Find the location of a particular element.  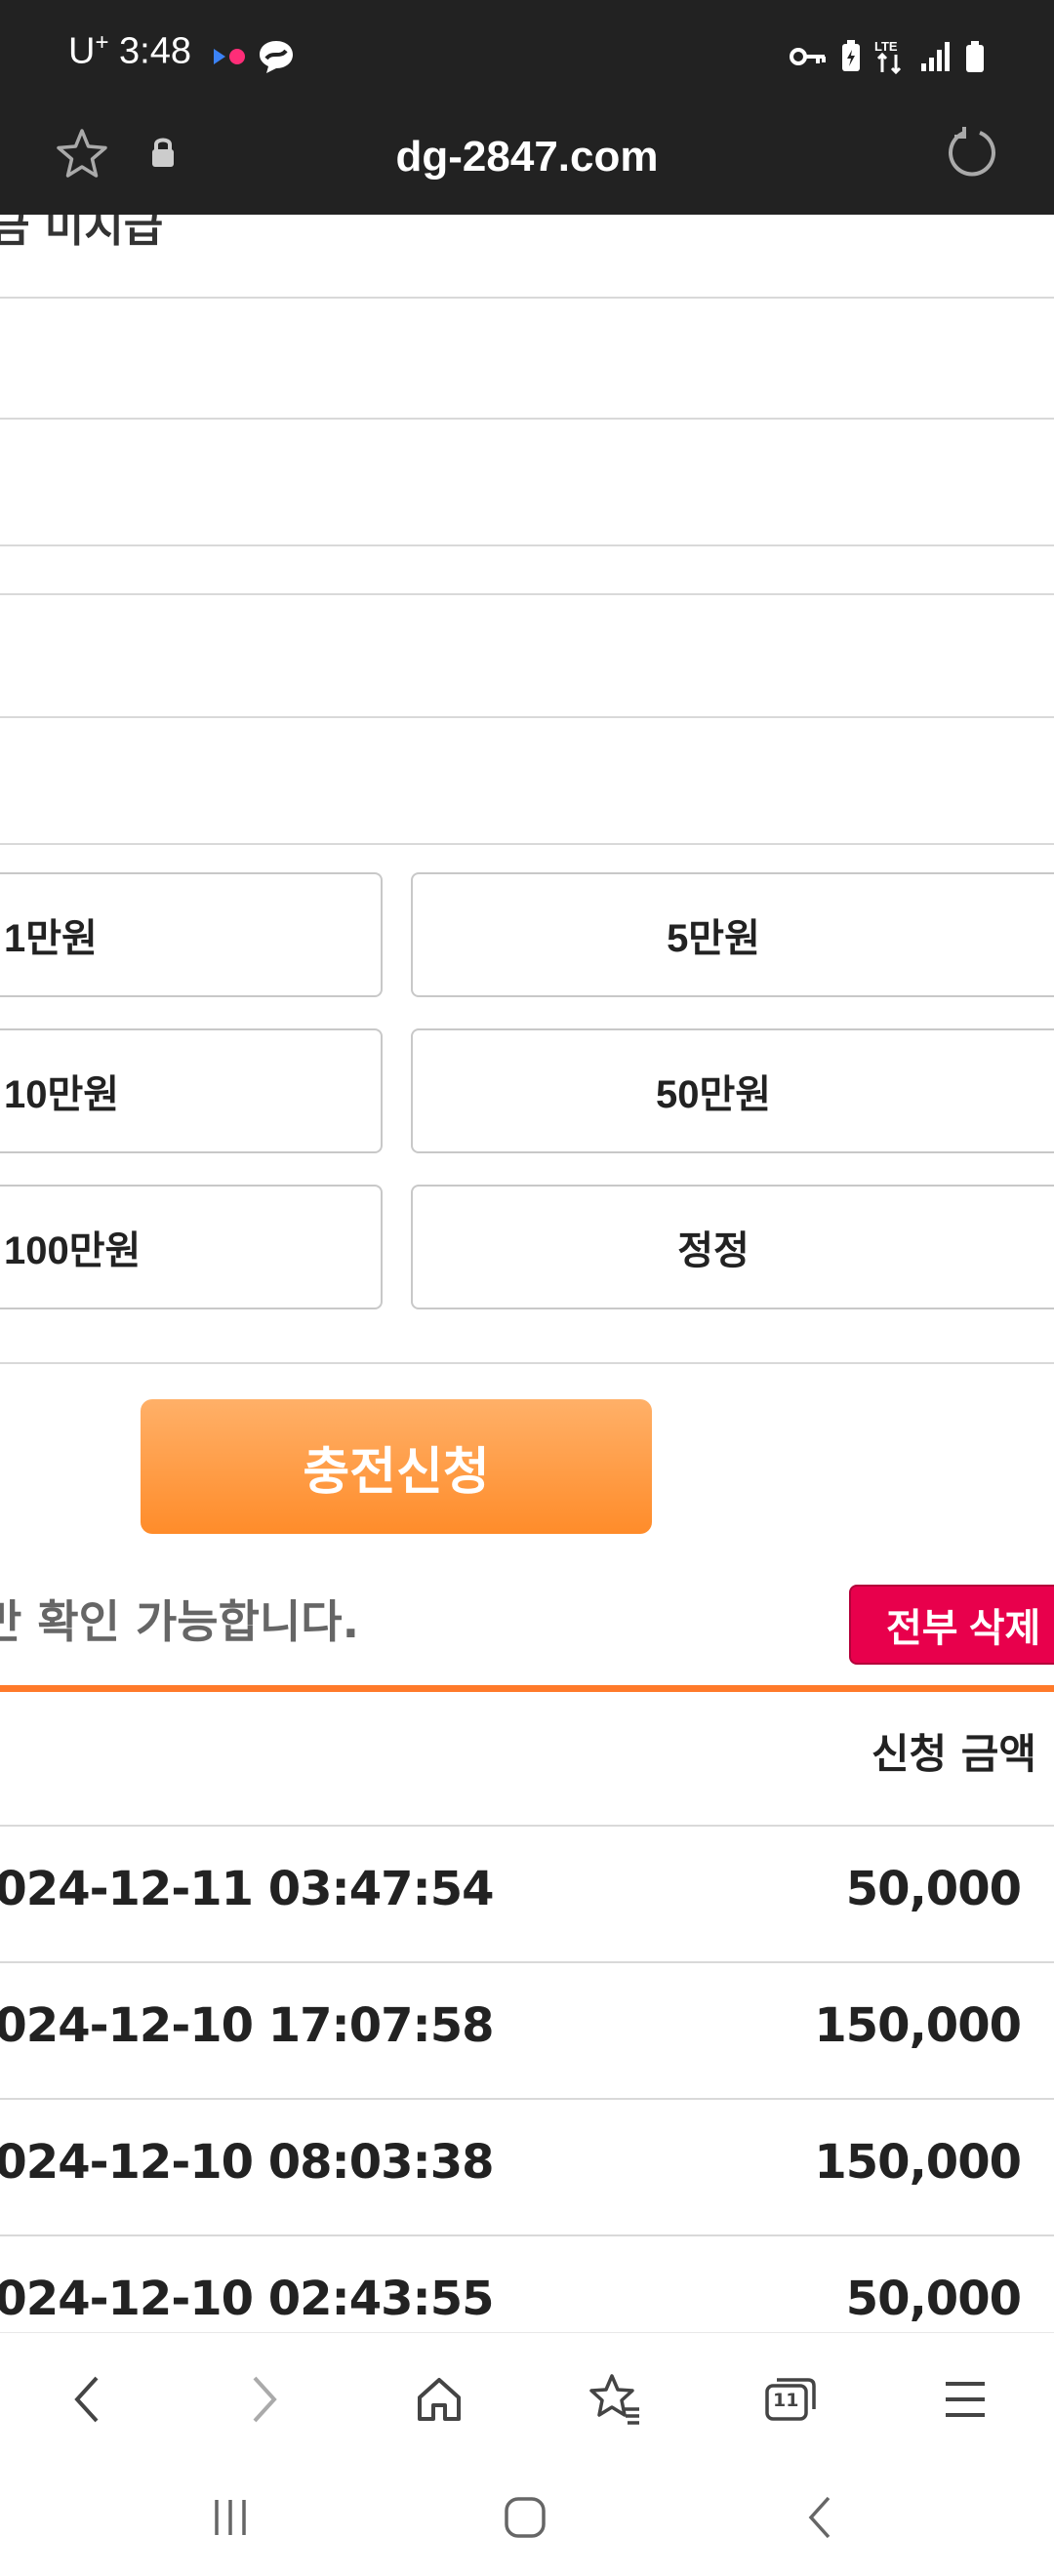

notice-text: 만 확인 가능합니다. is located at coordinates (180, 1621).